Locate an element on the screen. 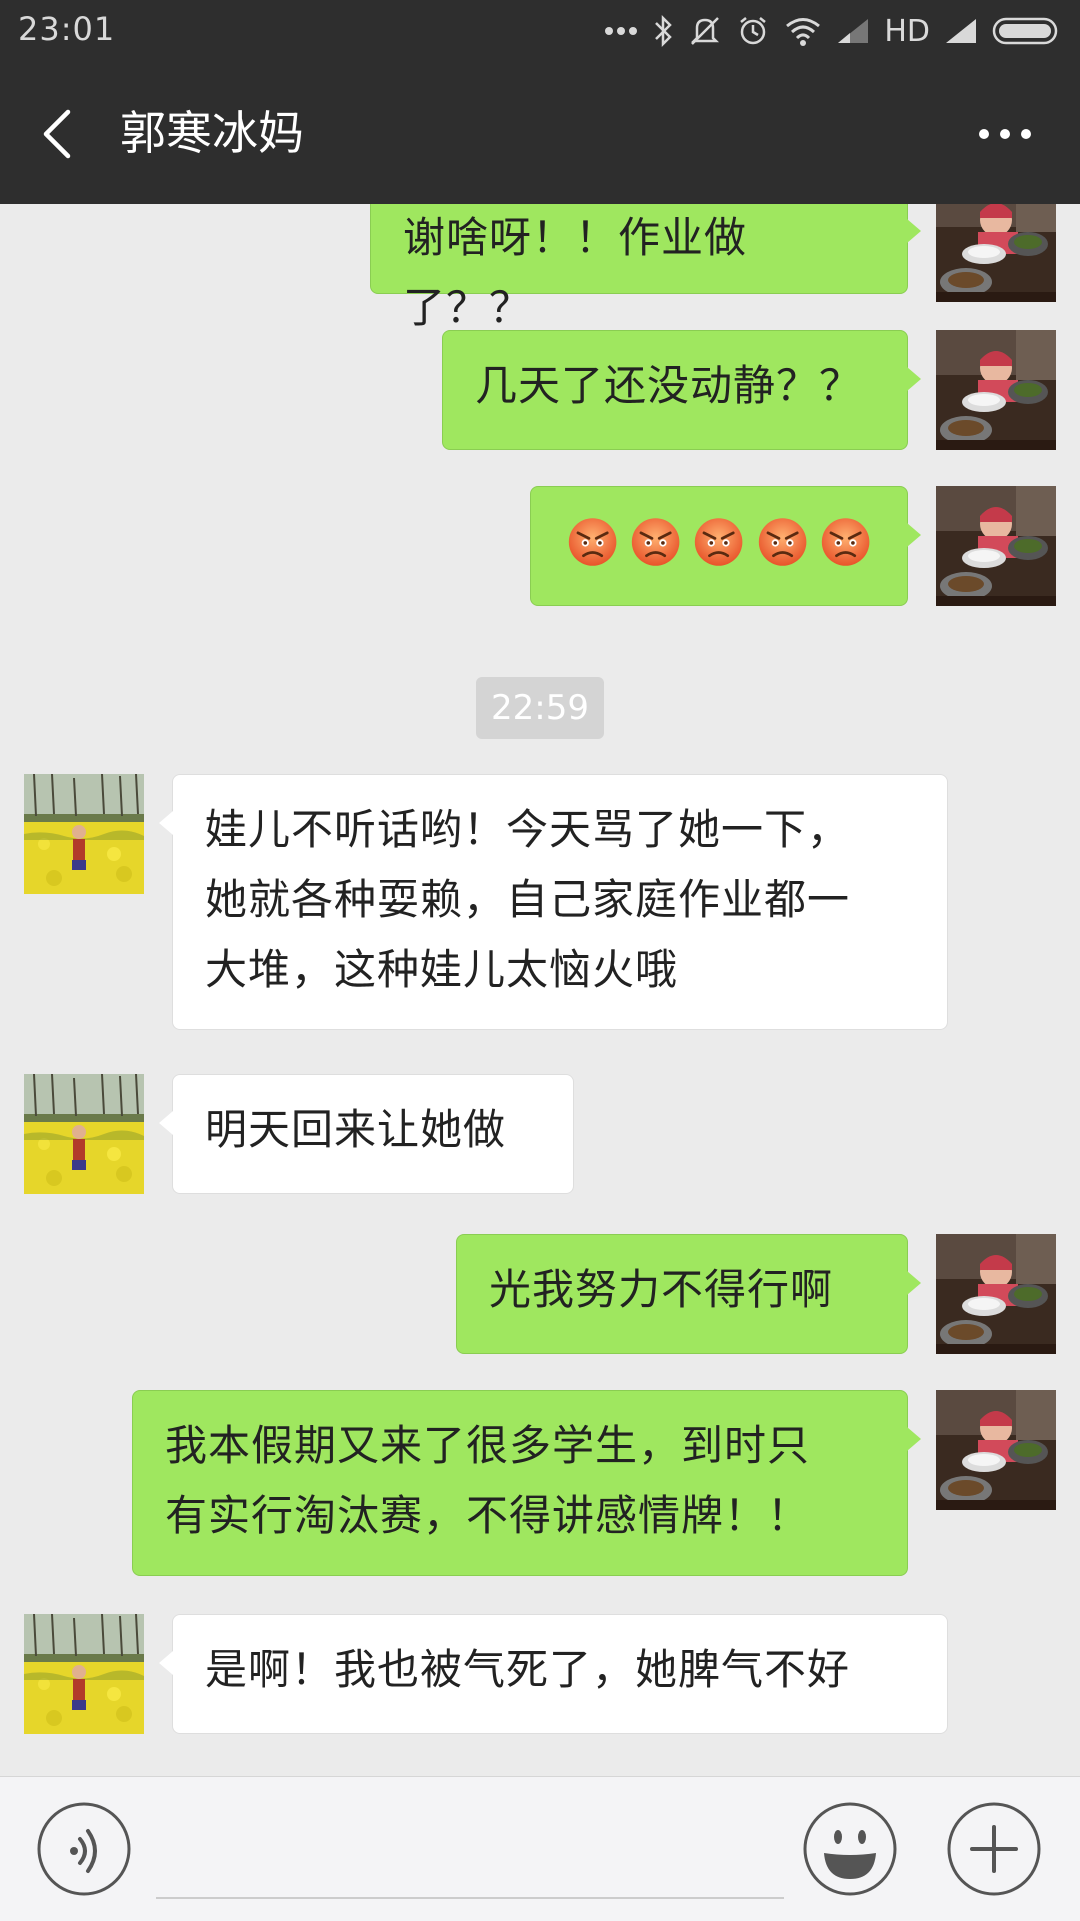 The width and height of the screenshot is (1080, 1921). chat-title: 郭寒冰妈 is located at coordinates (212, 133).